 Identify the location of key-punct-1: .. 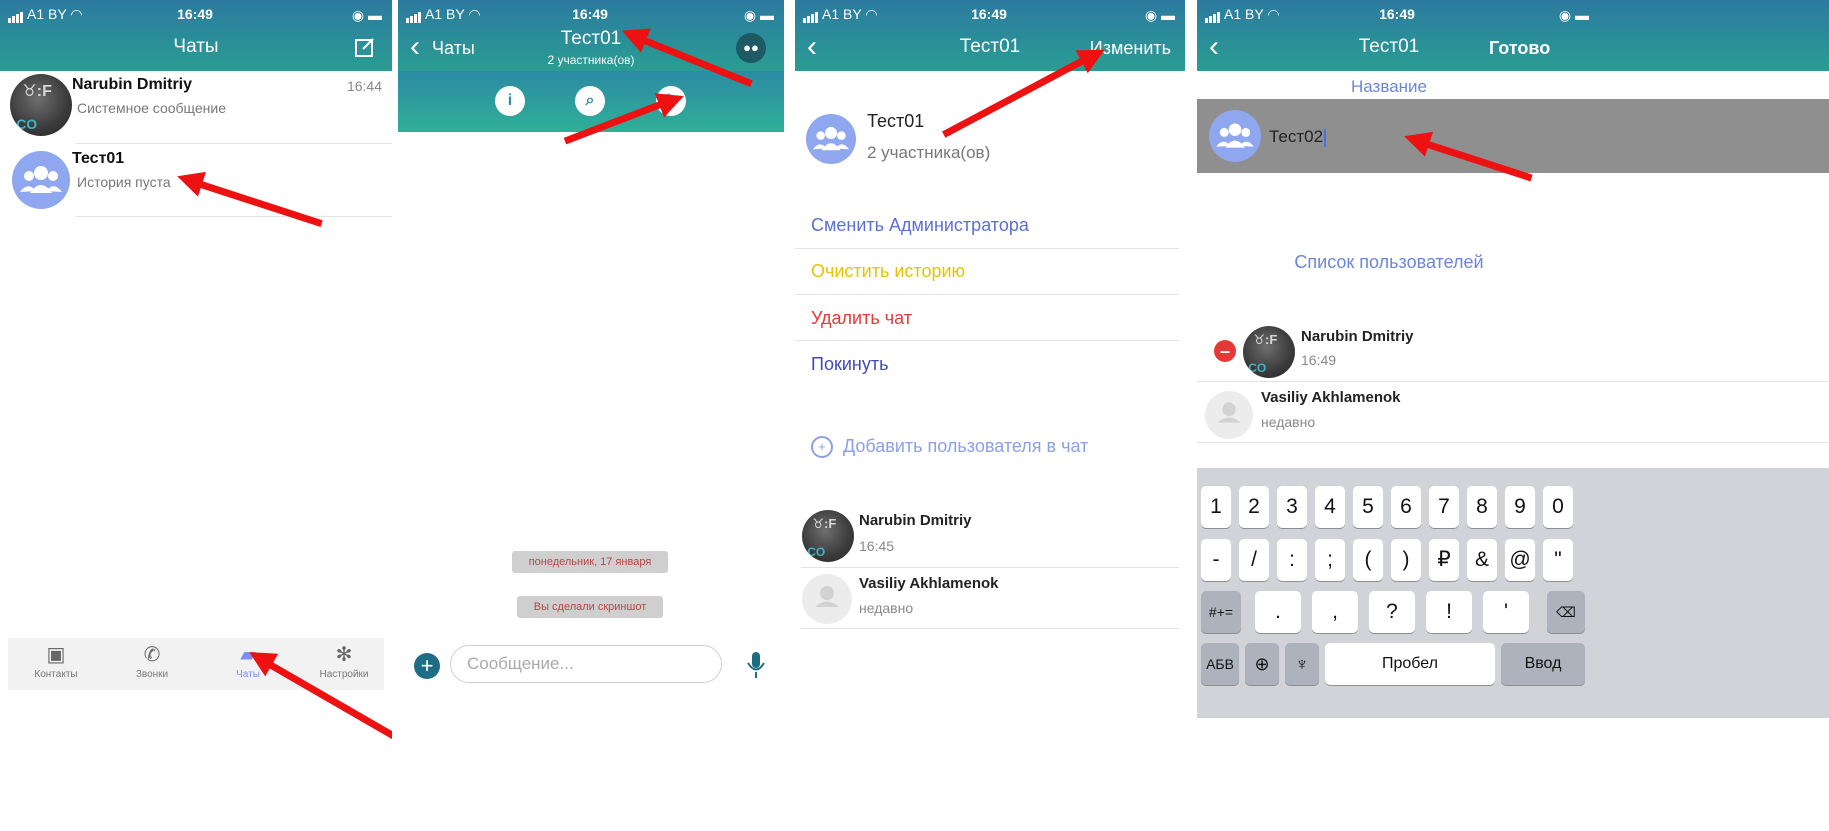
(1278, 612).